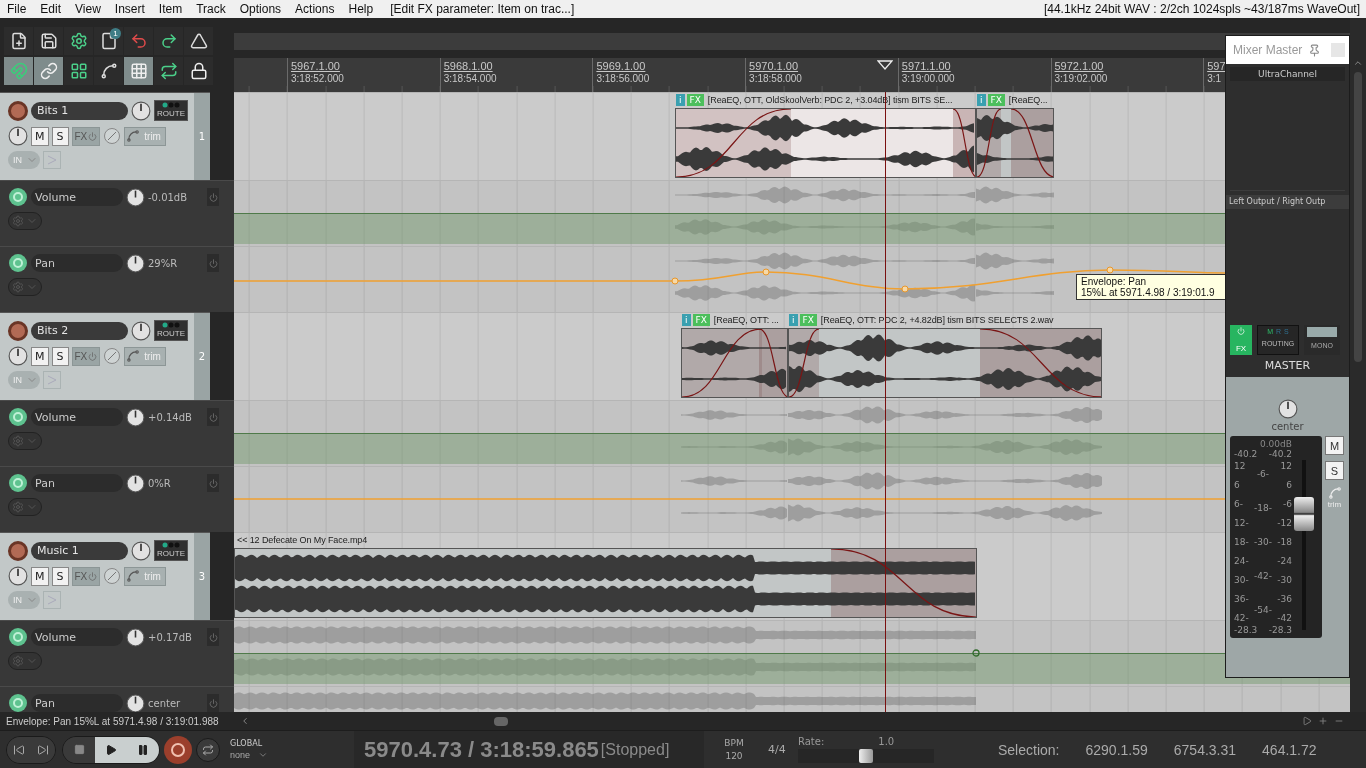 The image size is (1366, 768). I want to click on bar-label: 5967.1.00, so click(316, 66).